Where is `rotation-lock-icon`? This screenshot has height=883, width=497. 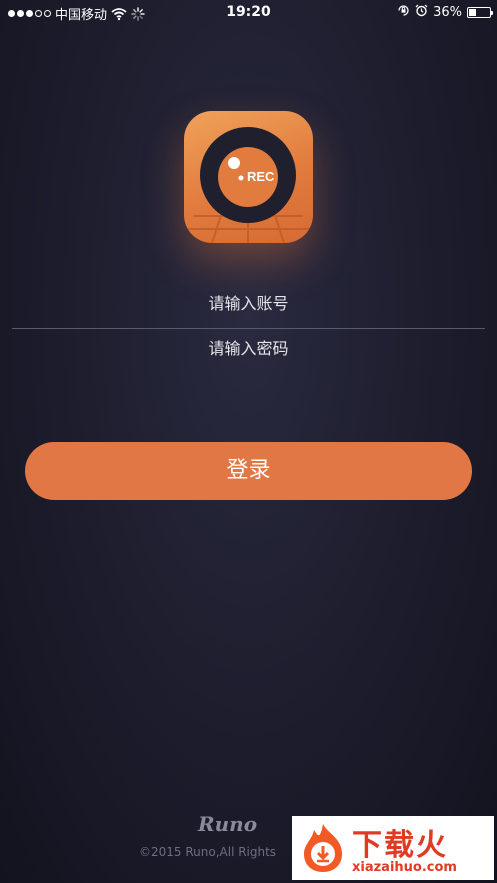
rotation-lock-icon is located at coordinates (403, 12).